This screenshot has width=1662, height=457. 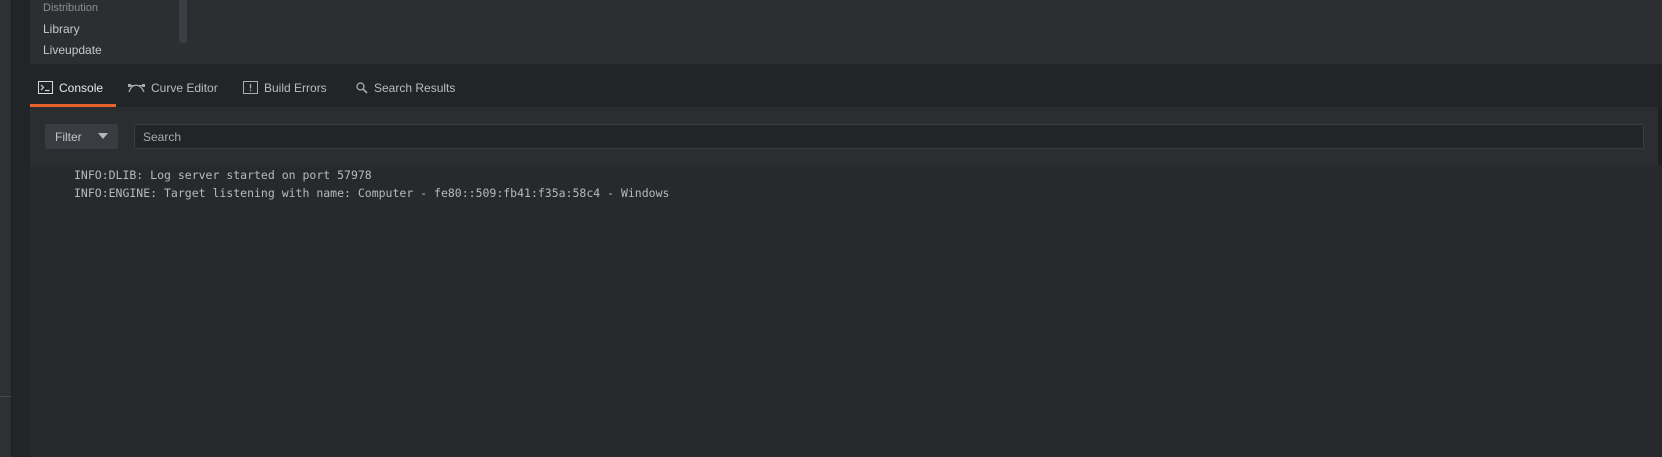 I want to click on console-search-input, so click(x=889, y=136).